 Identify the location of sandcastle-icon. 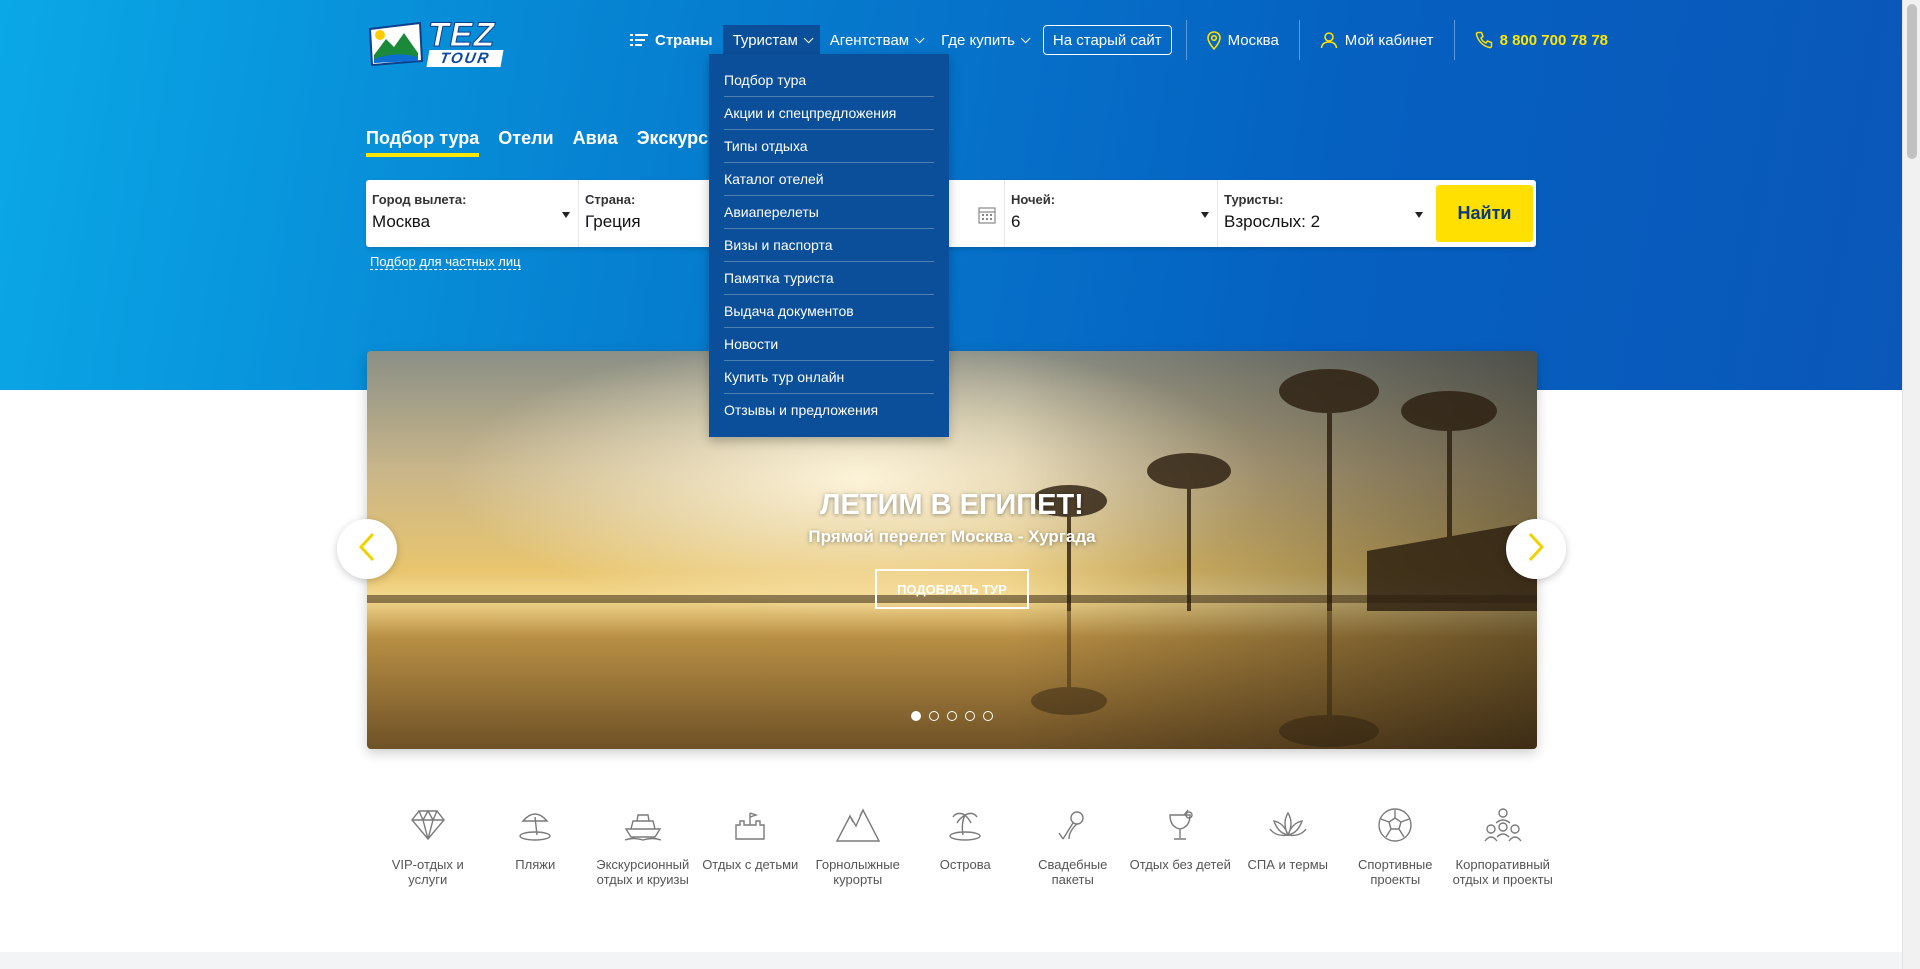
(750, 825).